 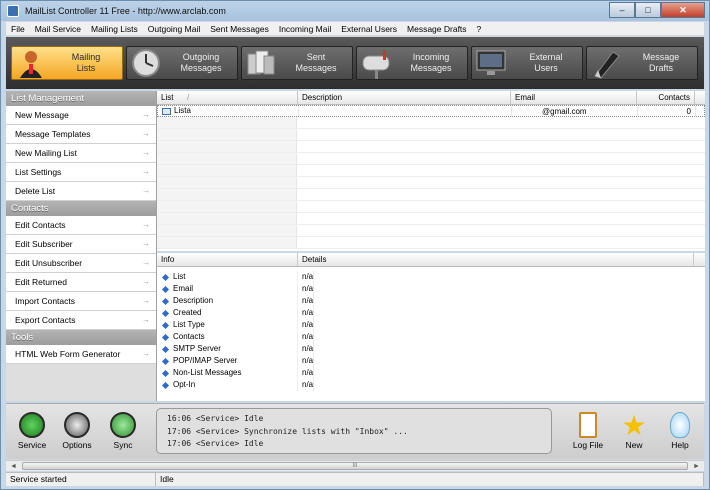 What do you see at coordinates (81, 153) in the screenshot?
I see `sidebar-item-new-mailing-list: New Mailing List →` at bounding box center [81, 153].